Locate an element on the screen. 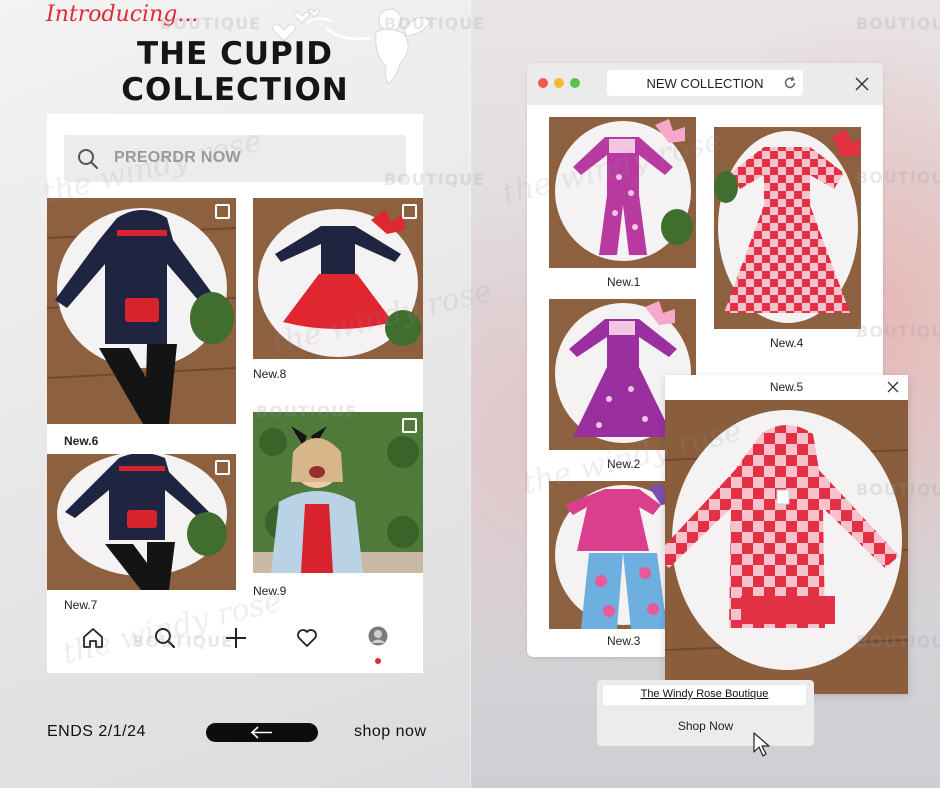 This screenshot has height=788, width=940. post-label-new8: New.8 is located at coordinates (270, 374).